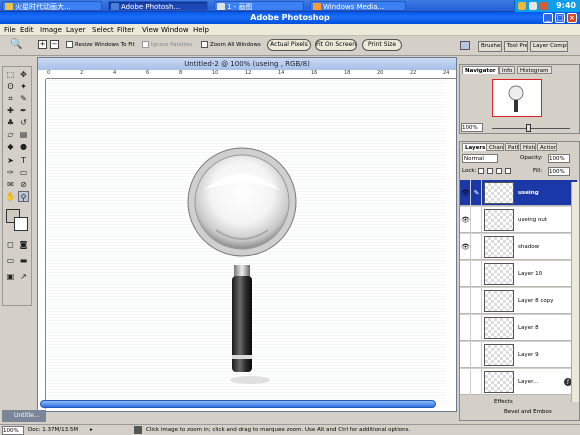 The width and height of the screenshot is (580, 435). What do you see at coordinates (495, 147) in the screenshot?
I see `tab-channels: Channels` at bounding box center [495, 147].